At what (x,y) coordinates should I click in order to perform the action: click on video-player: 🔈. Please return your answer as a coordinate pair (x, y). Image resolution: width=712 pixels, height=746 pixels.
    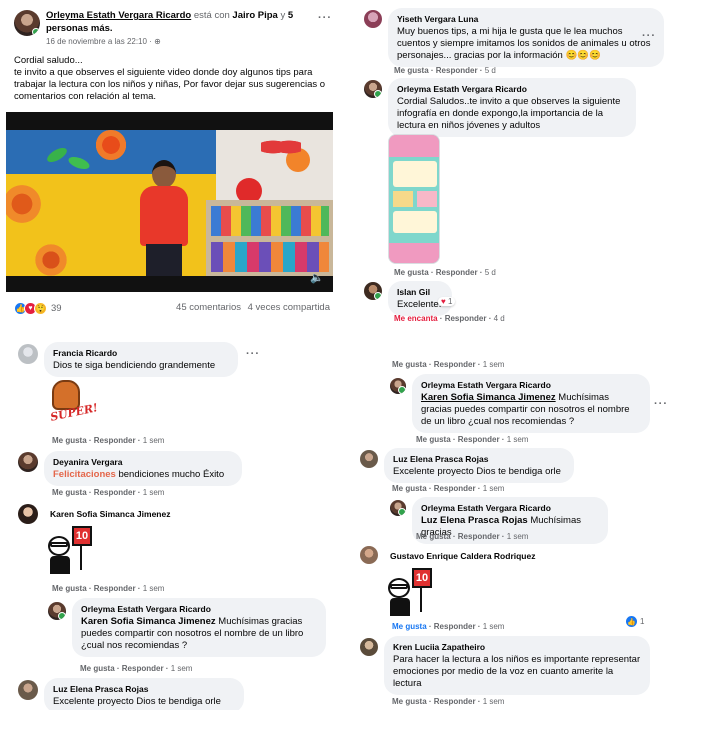
    Looking at the image, I should click on (169, 202).